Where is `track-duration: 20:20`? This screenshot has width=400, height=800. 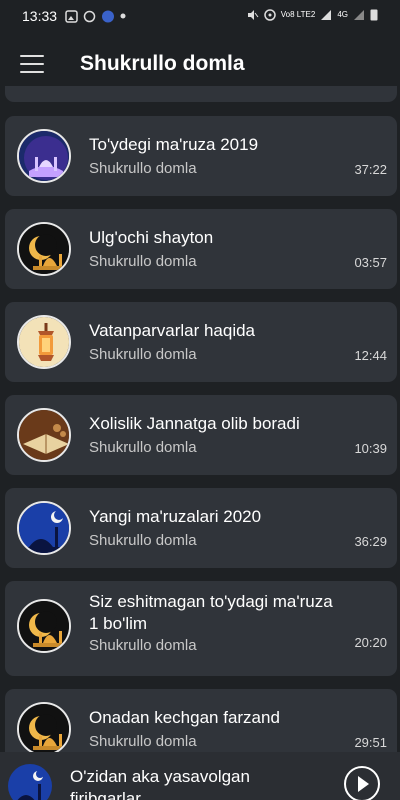 track-duration: 20:20 is located at coordinates (370, 642).